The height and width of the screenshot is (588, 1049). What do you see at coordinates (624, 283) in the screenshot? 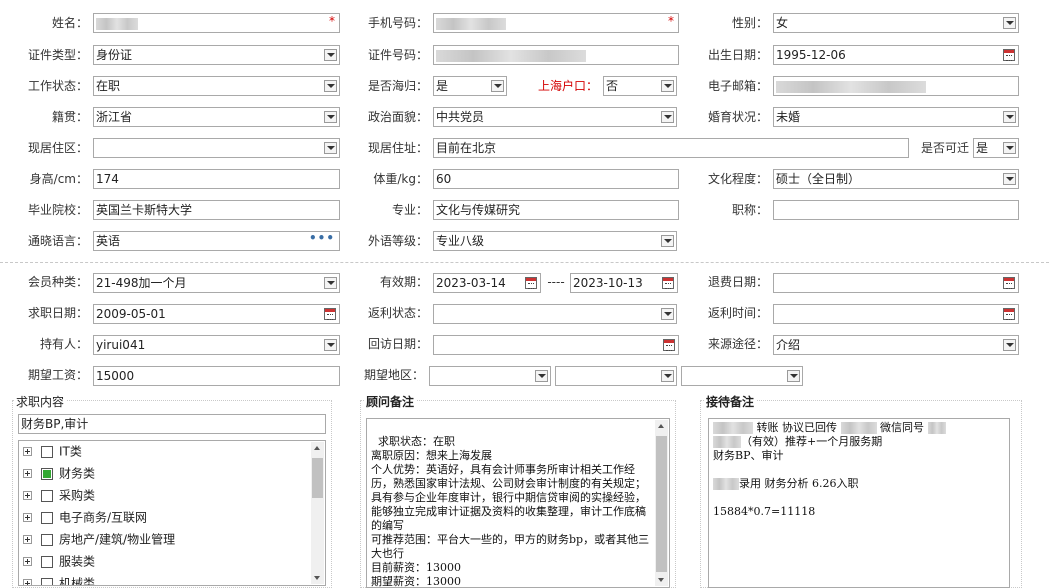
I see `valid-to-field: 2023-10-13` at bounding box center [624, 283].